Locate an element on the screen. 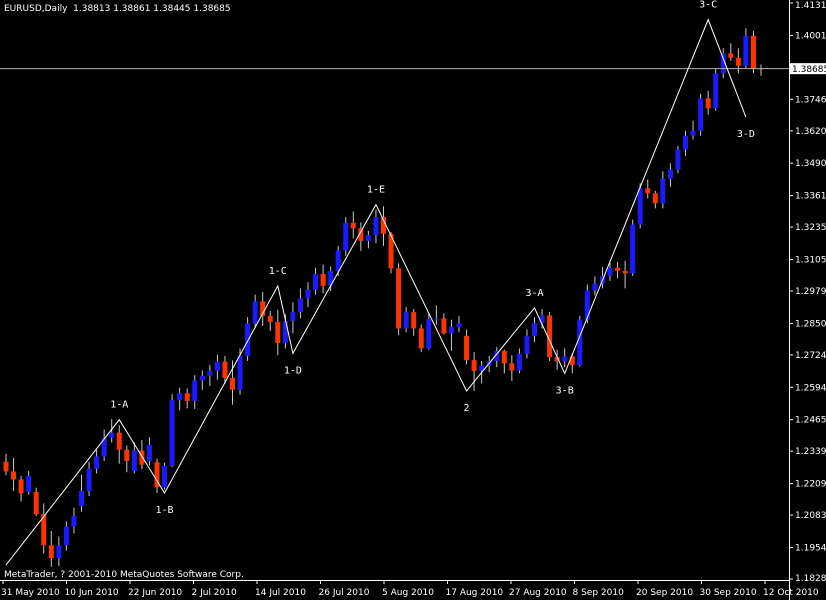  zigzag-label: 1-A is located at coordinates (119, 405).